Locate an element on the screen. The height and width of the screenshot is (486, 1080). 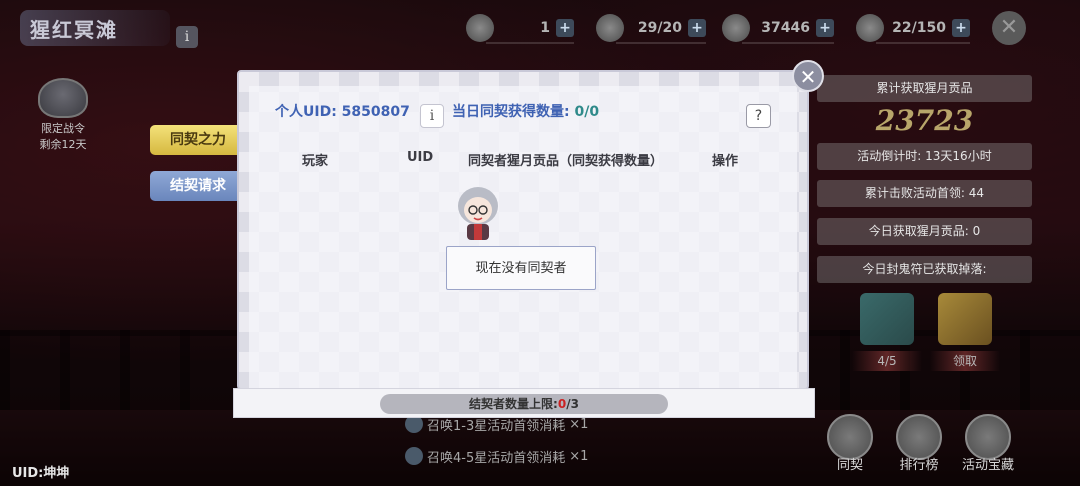
pact-limit-max: /3 is located at coordinates (572, 404).